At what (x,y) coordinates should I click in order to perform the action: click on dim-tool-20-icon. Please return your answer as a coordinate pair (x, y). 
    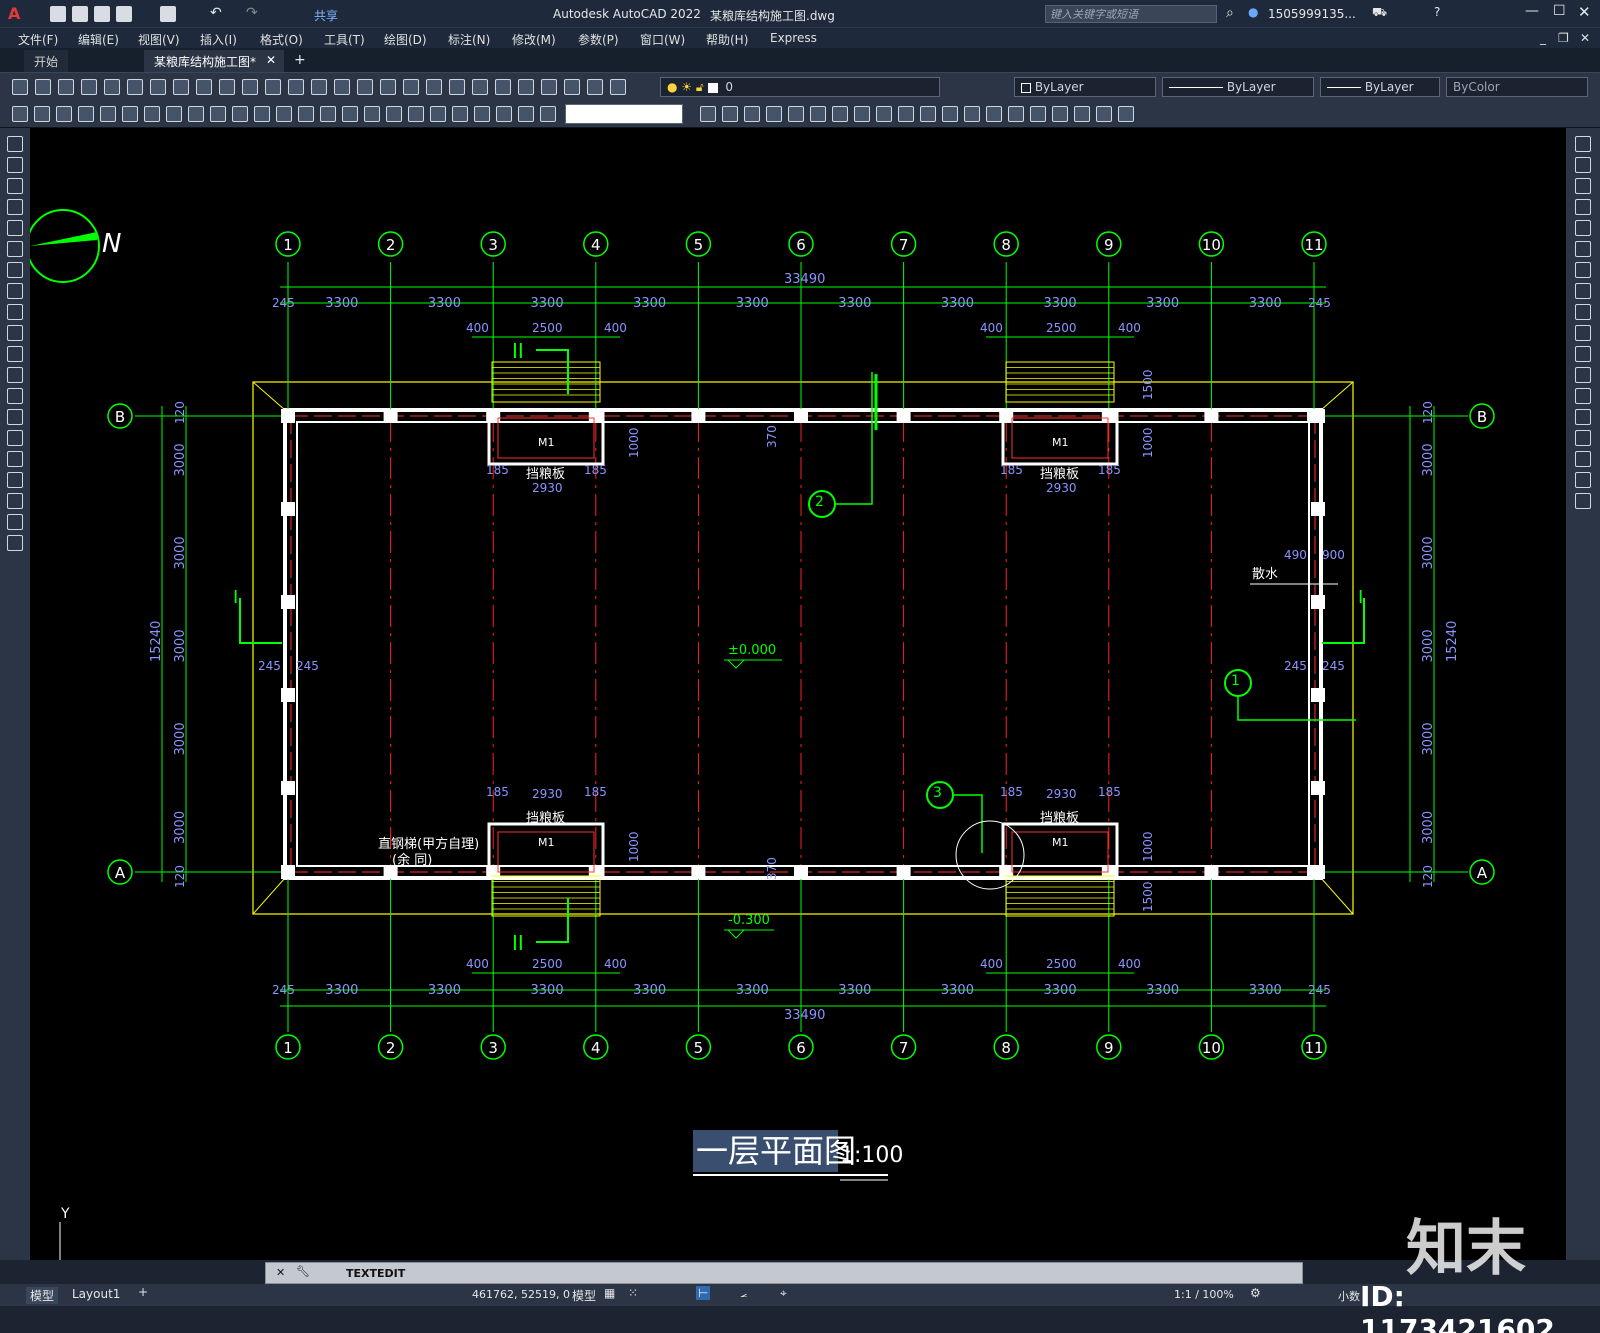
    Looking at the image, I should click on (438, 114).